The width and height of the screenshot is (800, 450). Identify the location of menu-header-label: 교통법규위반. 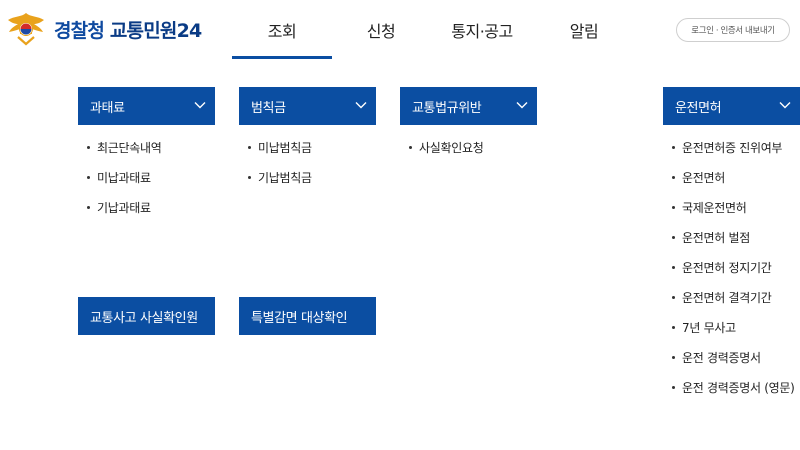
(447, 108).